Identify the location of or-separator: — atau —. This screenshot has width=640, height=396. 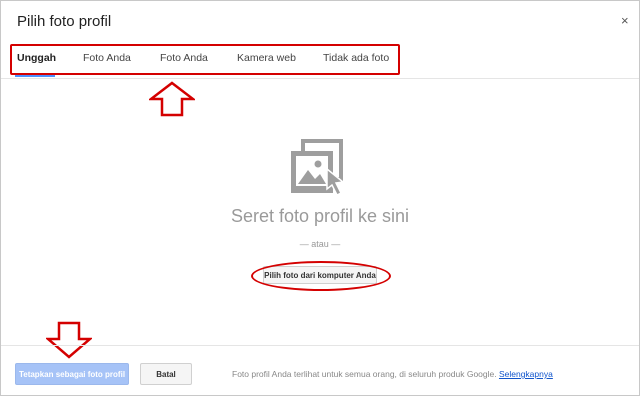
(320, 244).